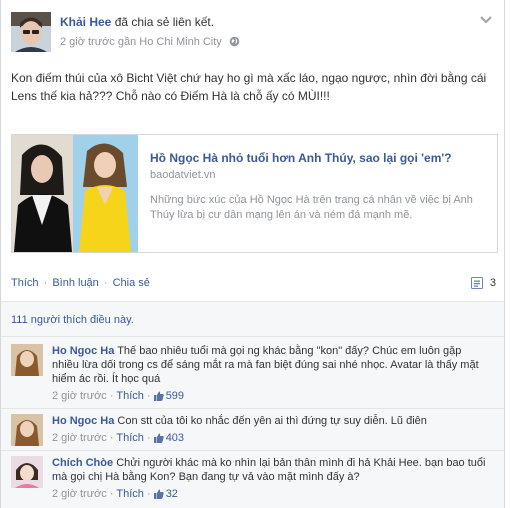  I want to click on story-time: 2 giờ trước, so click(87, 42).